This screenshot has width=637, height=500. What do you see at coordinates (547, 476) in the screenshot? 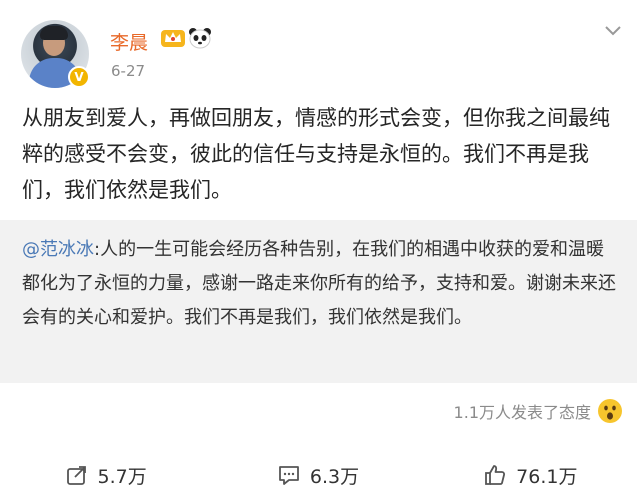
I see `like-count: 76.1万` at bounding box center [547, 476].